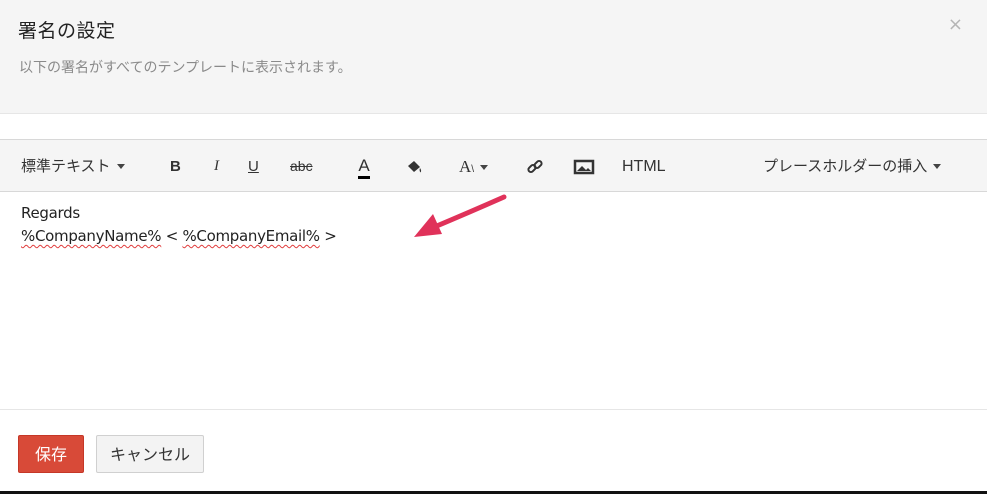 The width and height of the screenshot is (987, 497). I want to click on dialog-subtitle: 以下の署名がすべてのテンプレートに表示されます。, so click(185, 68).